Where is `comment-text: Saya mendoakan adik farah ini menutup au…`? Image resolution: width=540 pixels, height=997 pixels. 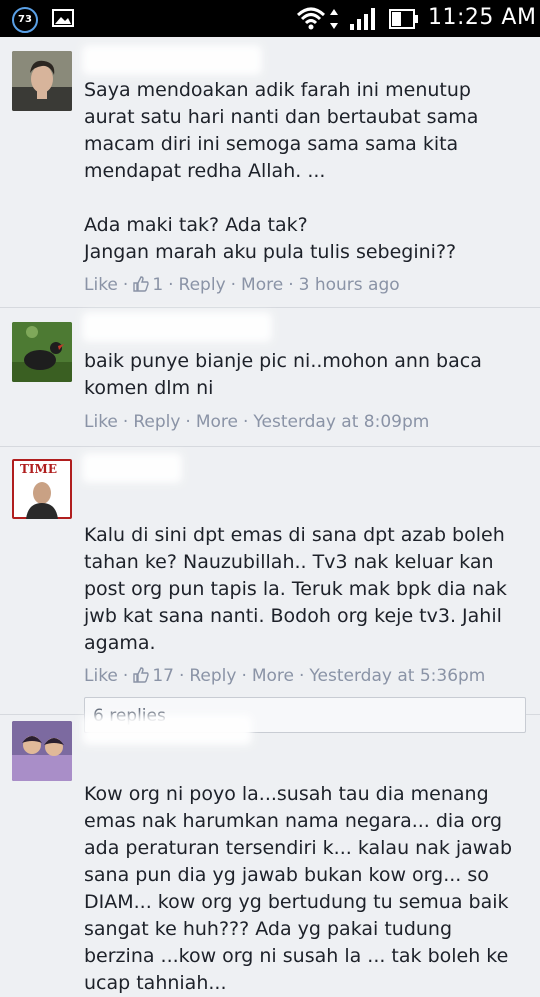
comment-text: Saya mendoakan adik farah ini menutup au… is located at coordinates (281, 171).